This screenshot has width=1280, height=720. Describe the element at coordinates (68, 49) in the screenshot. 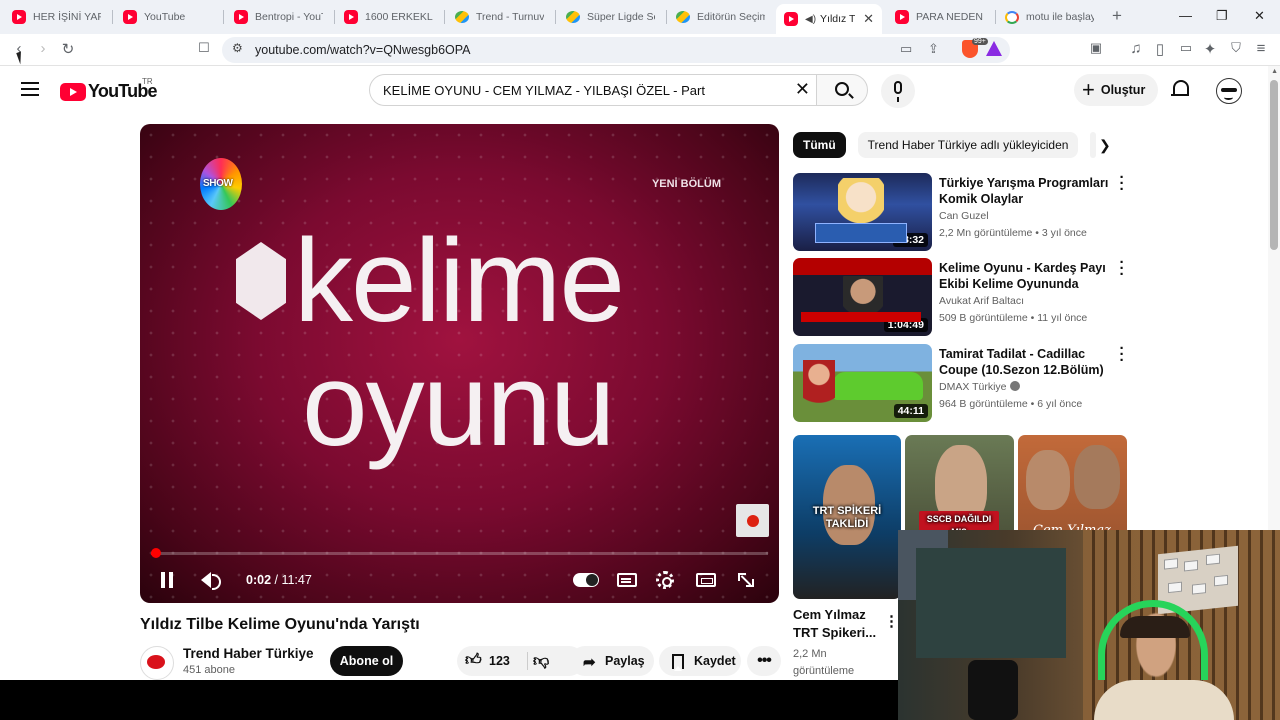

I see `reload-icon: ↻` at that location.